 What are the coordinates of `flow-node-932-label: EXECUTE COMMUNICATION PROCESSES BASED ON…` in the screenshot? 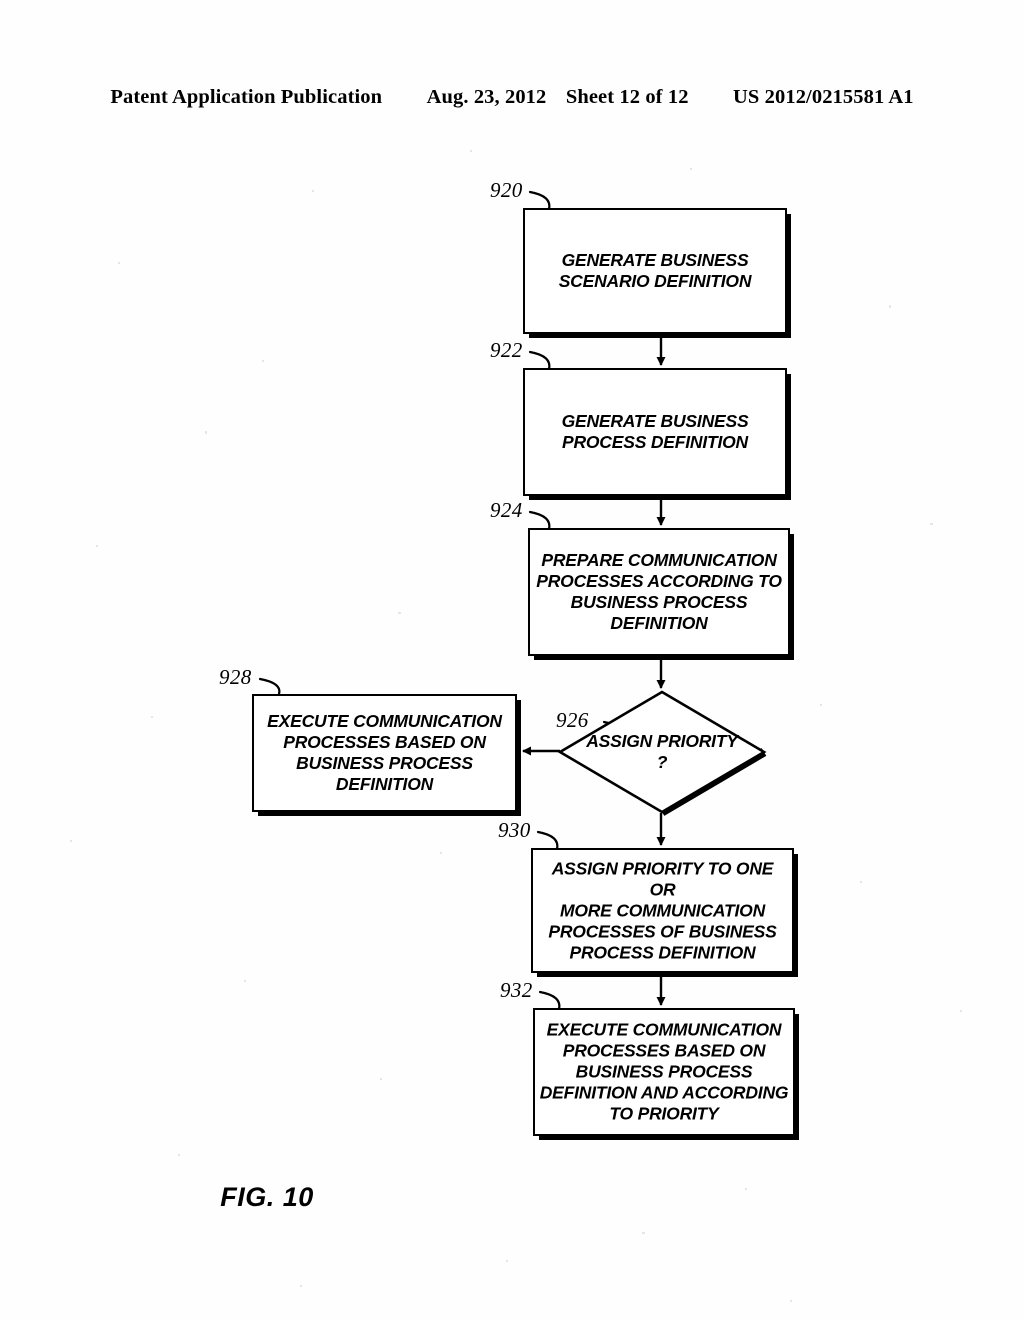 It's located at (664, 1071).